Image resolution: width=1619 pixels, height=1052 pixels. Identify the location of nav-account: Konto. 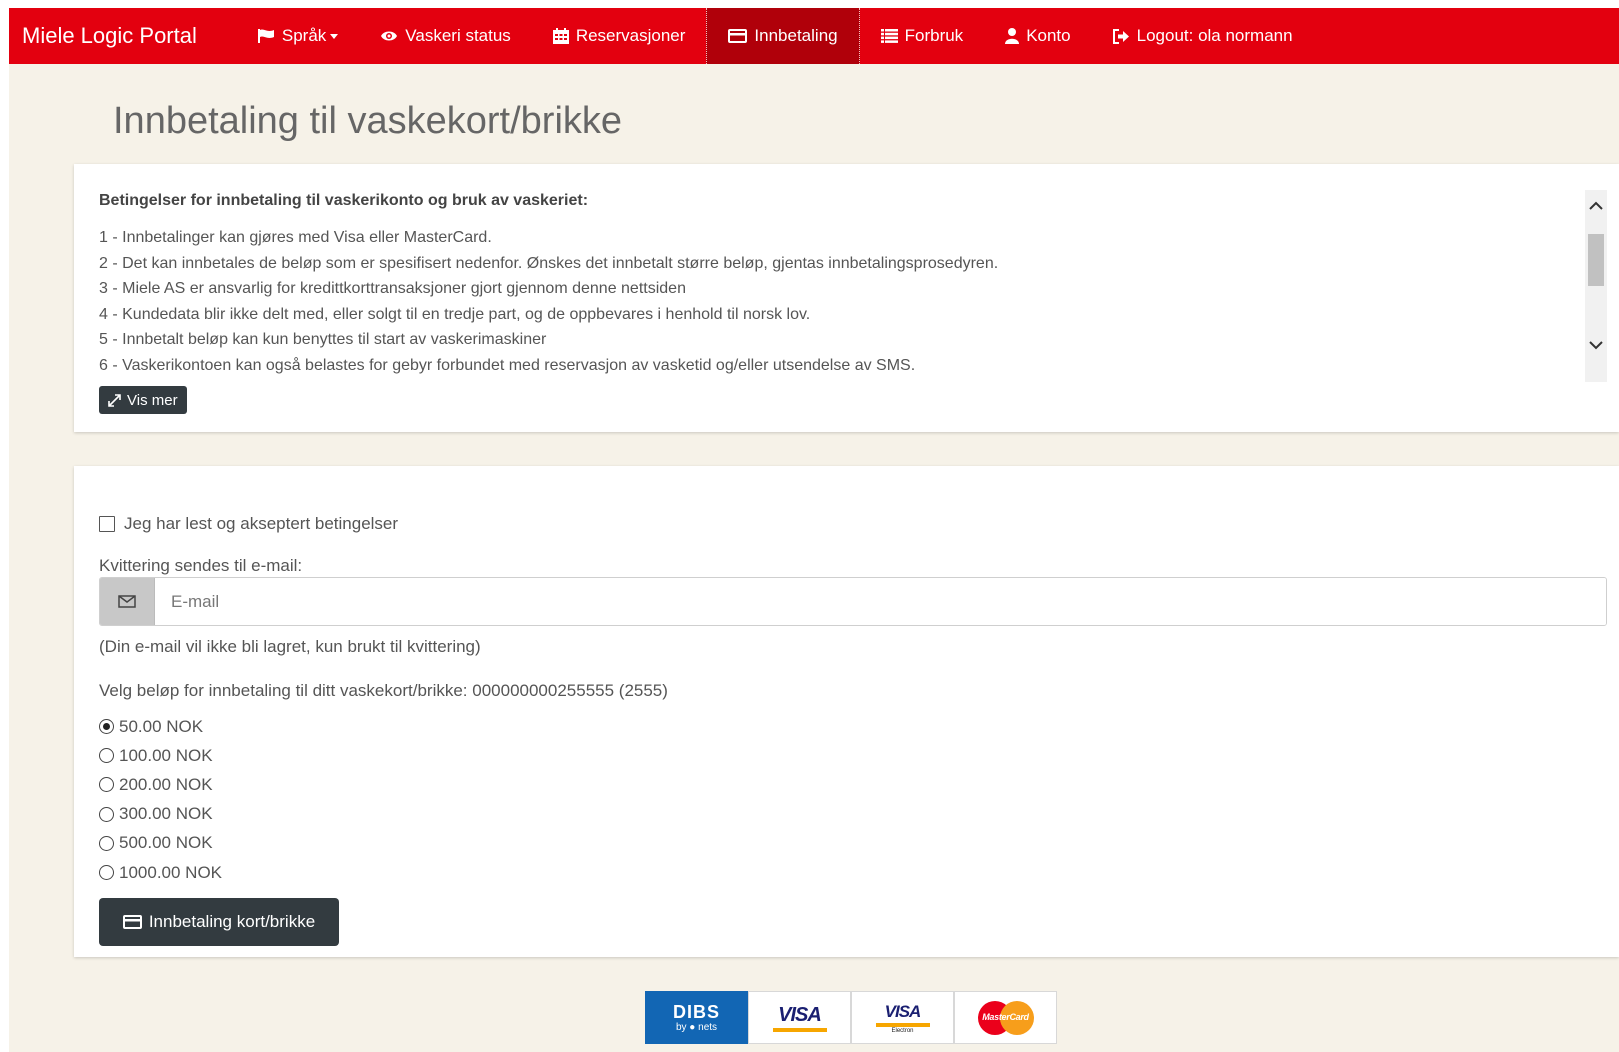
(1037, 36).